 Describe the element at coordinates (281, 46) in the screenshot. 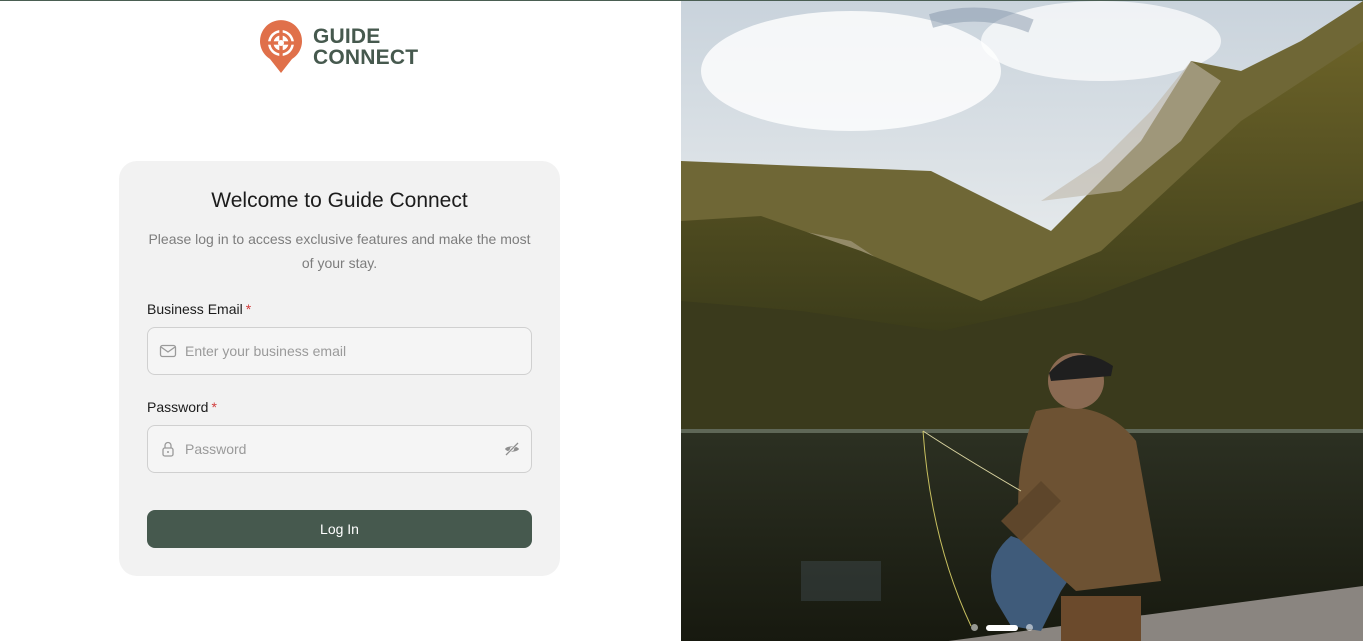

I see `crosshair-pin-icon` at that location.